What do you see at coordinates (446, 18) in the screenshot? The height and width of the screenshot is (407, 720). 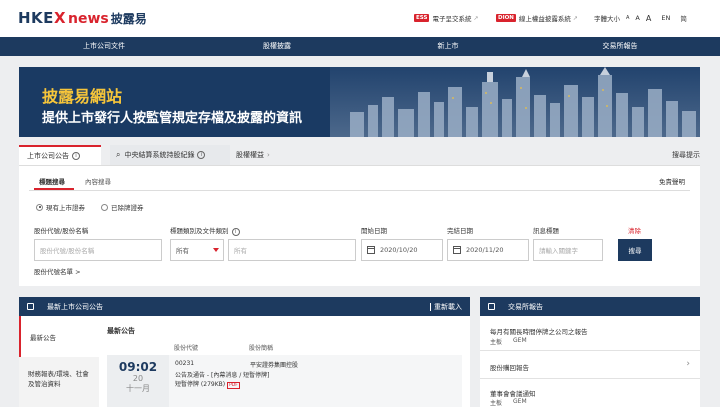 I see `ess-link: ESS 電子呈交系統 ↗` at bounding box center [446, 18].